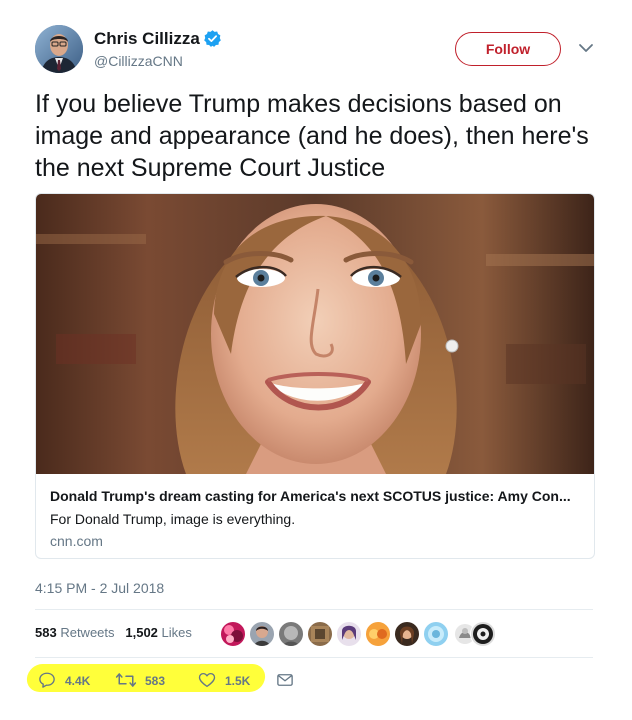 The image size is (632, 720). What do you see at coordinates (141, 632) in the screenshot?
I see `likes-count: 1,502` at bounding box center [141, 632].